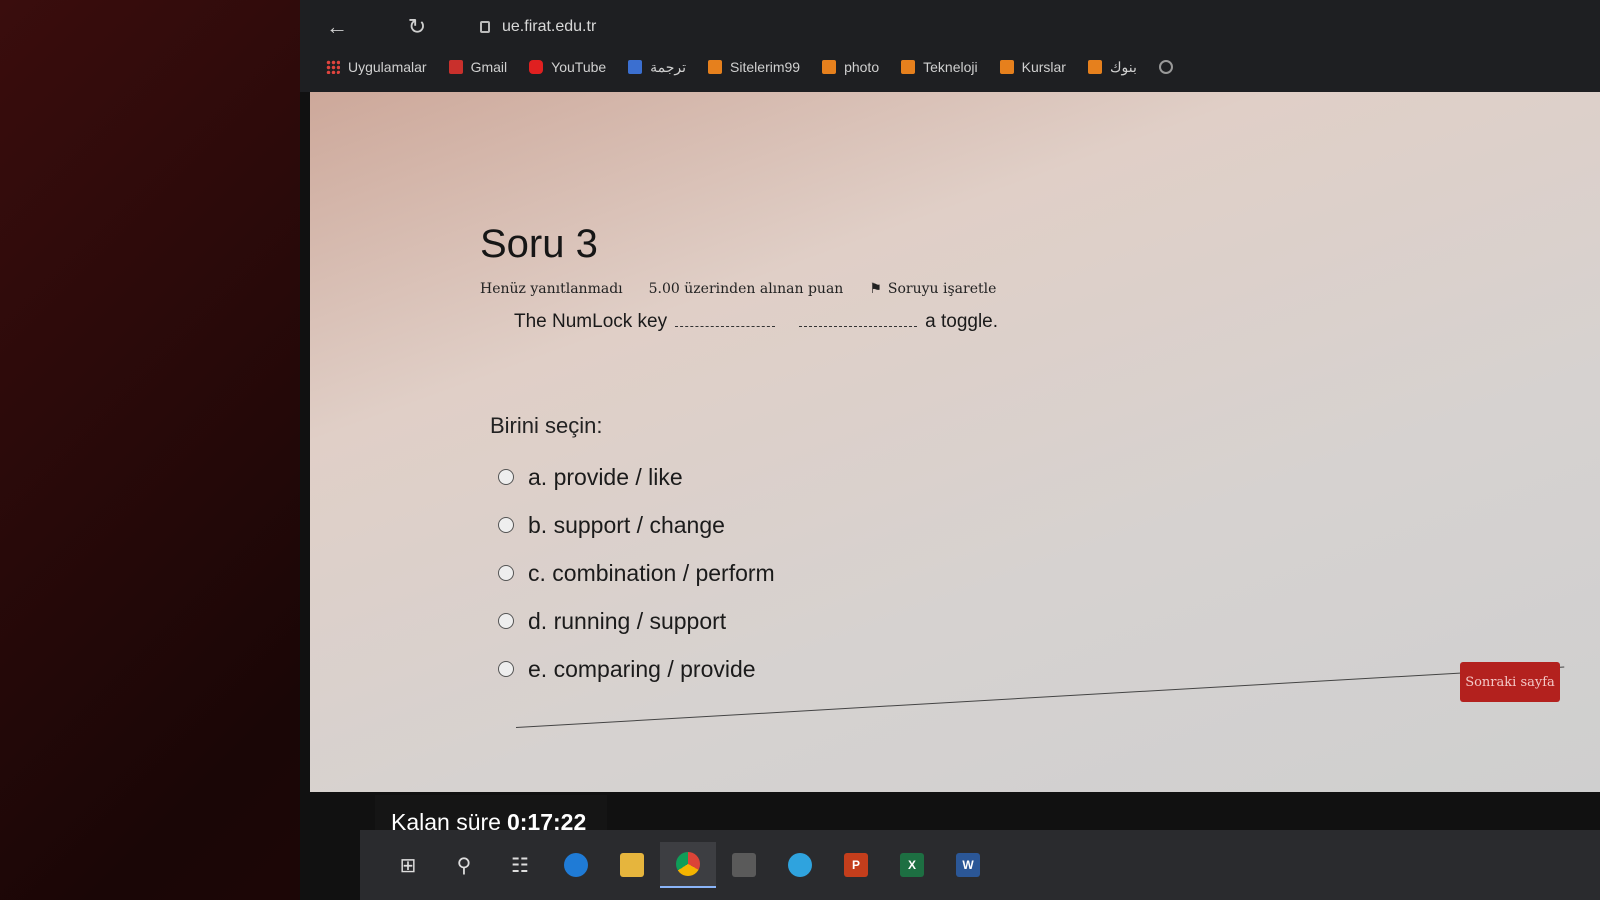  I want to click on gmail-icon, so click(455, 67).